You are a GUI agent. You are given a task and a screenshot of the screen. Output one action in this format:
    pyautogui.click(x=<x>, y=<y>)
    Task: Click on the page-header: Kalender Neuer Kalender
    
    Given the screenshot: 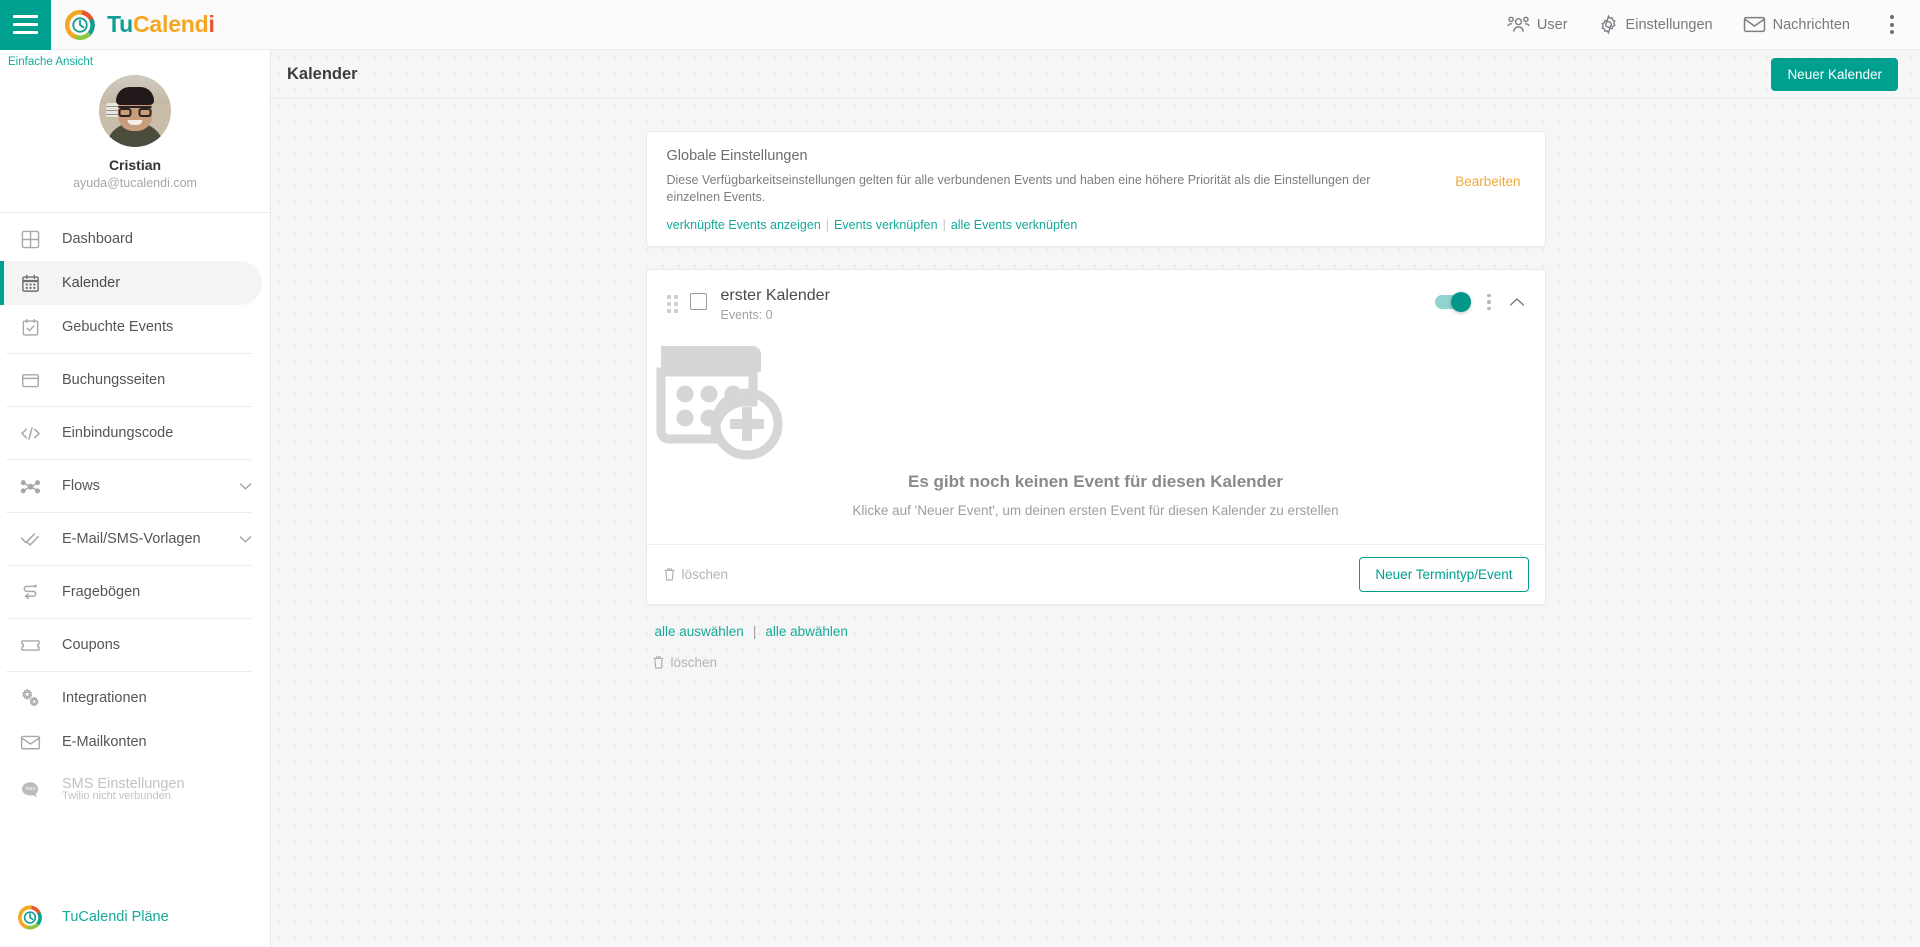 What is the action you would take?
    pyautogui.click(x=1095, y=74)
    